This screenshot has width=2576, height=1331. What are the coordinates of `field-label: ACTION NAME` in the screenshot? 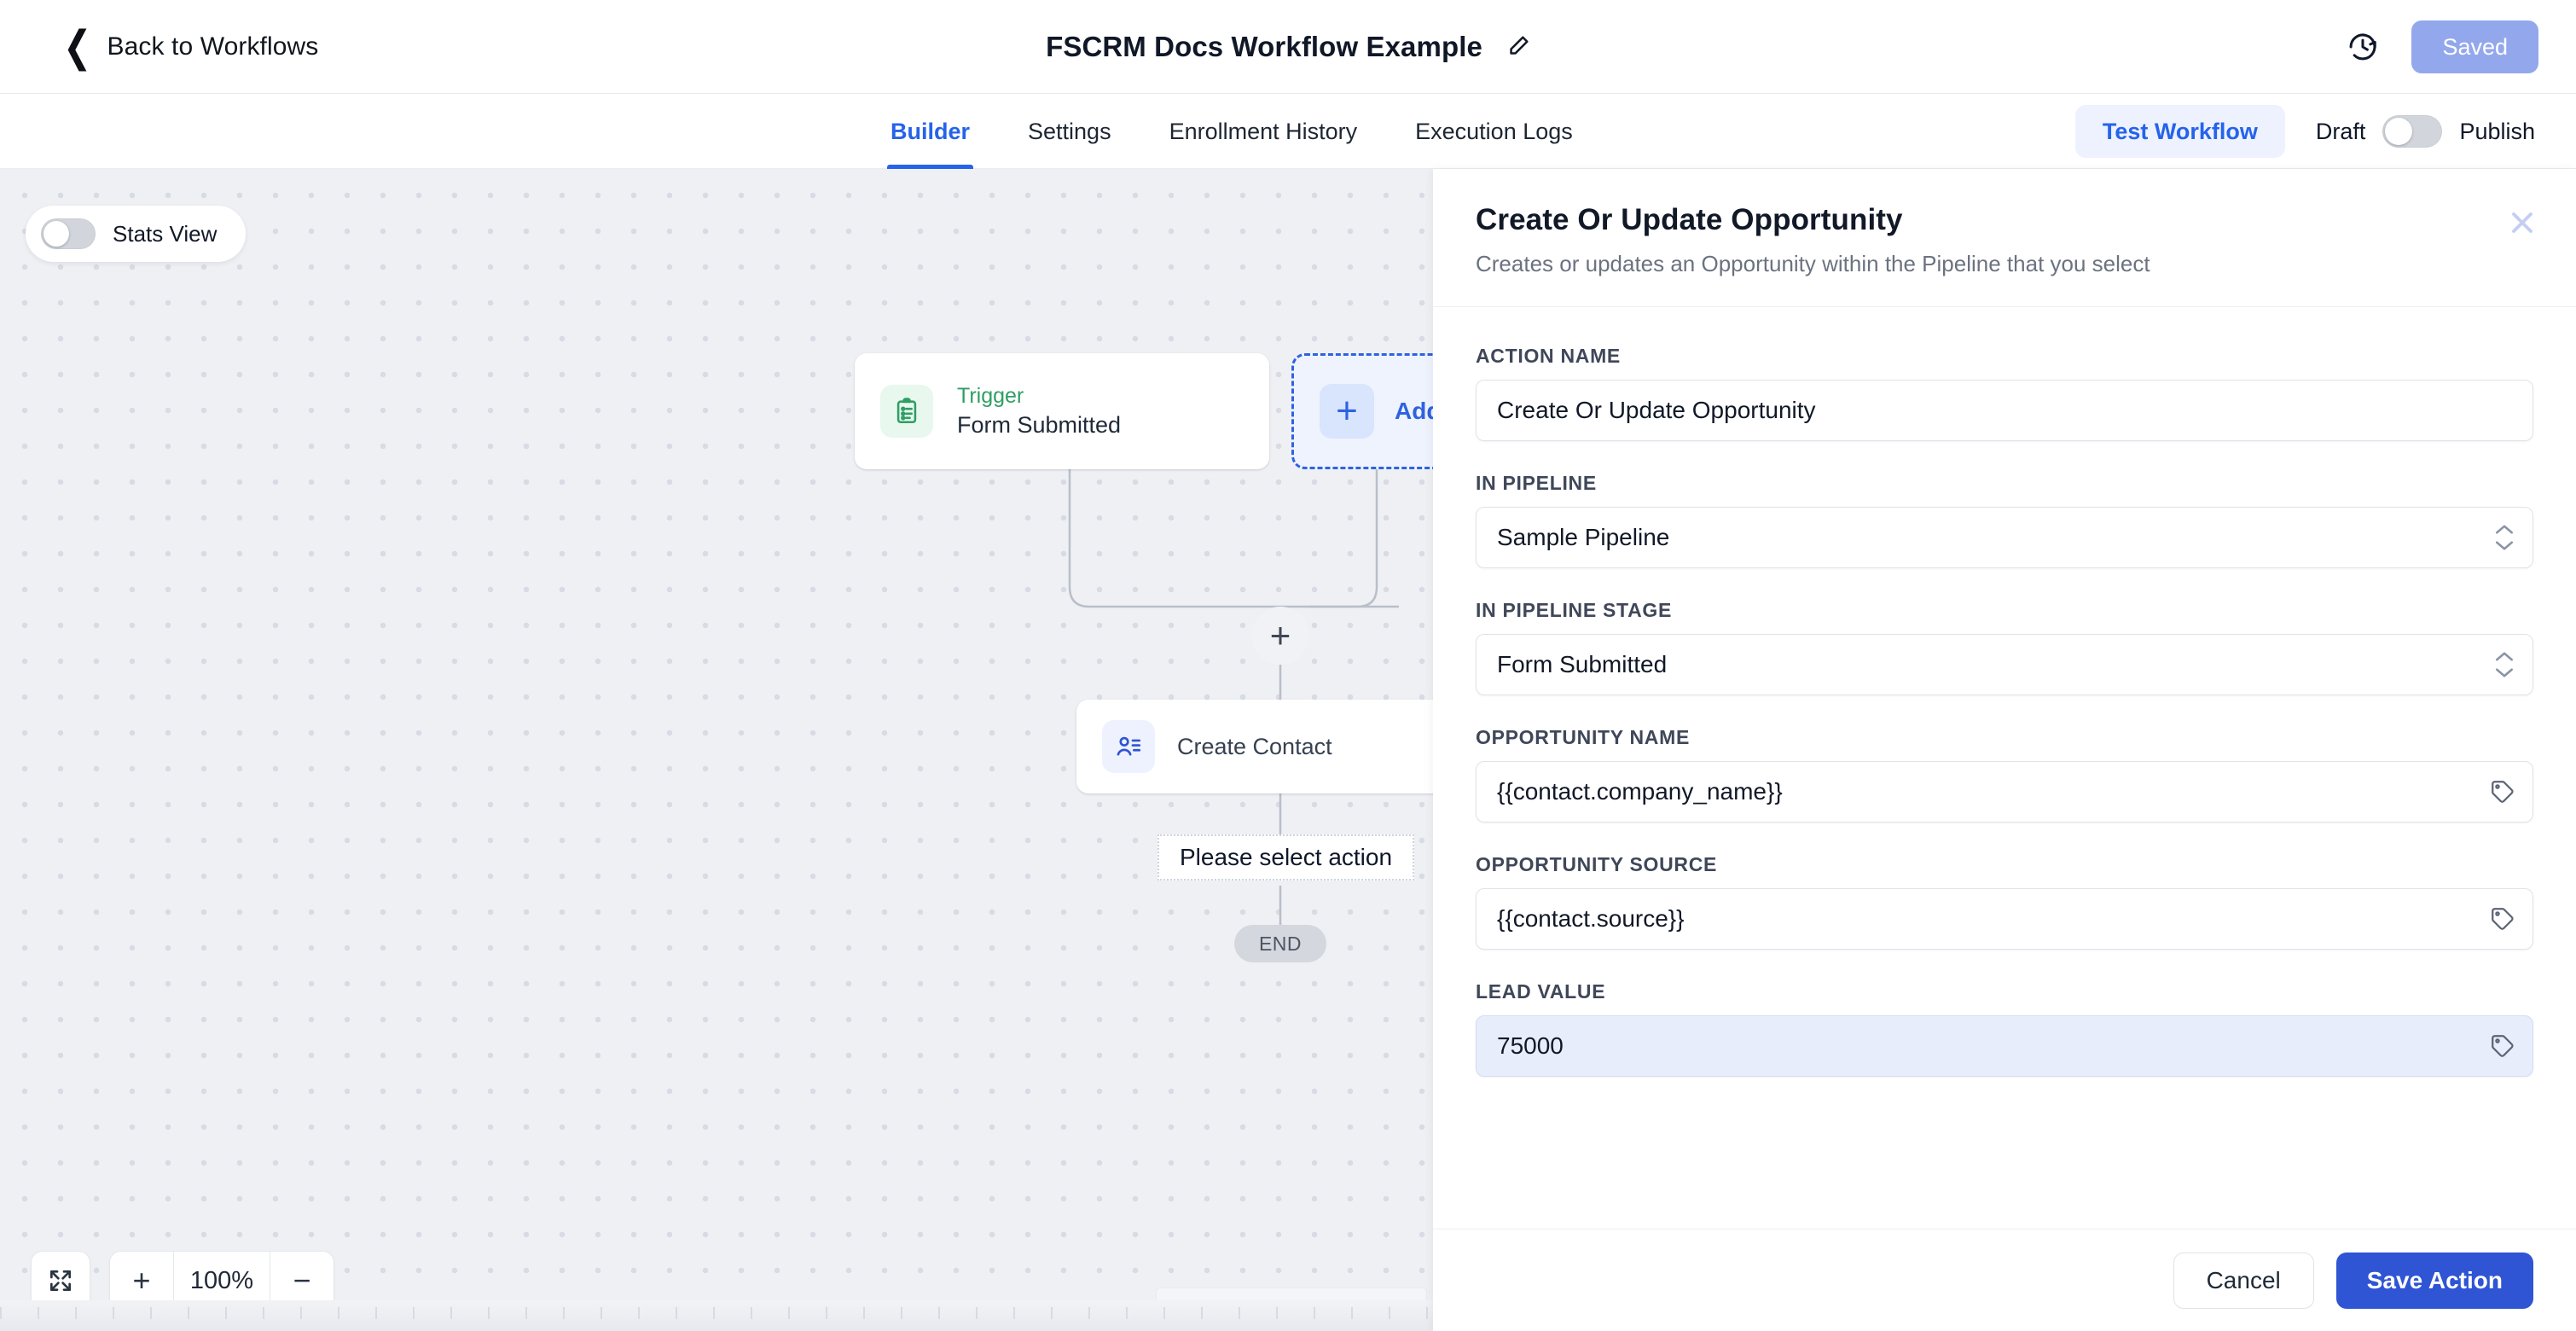 It's located at (1548, 356).